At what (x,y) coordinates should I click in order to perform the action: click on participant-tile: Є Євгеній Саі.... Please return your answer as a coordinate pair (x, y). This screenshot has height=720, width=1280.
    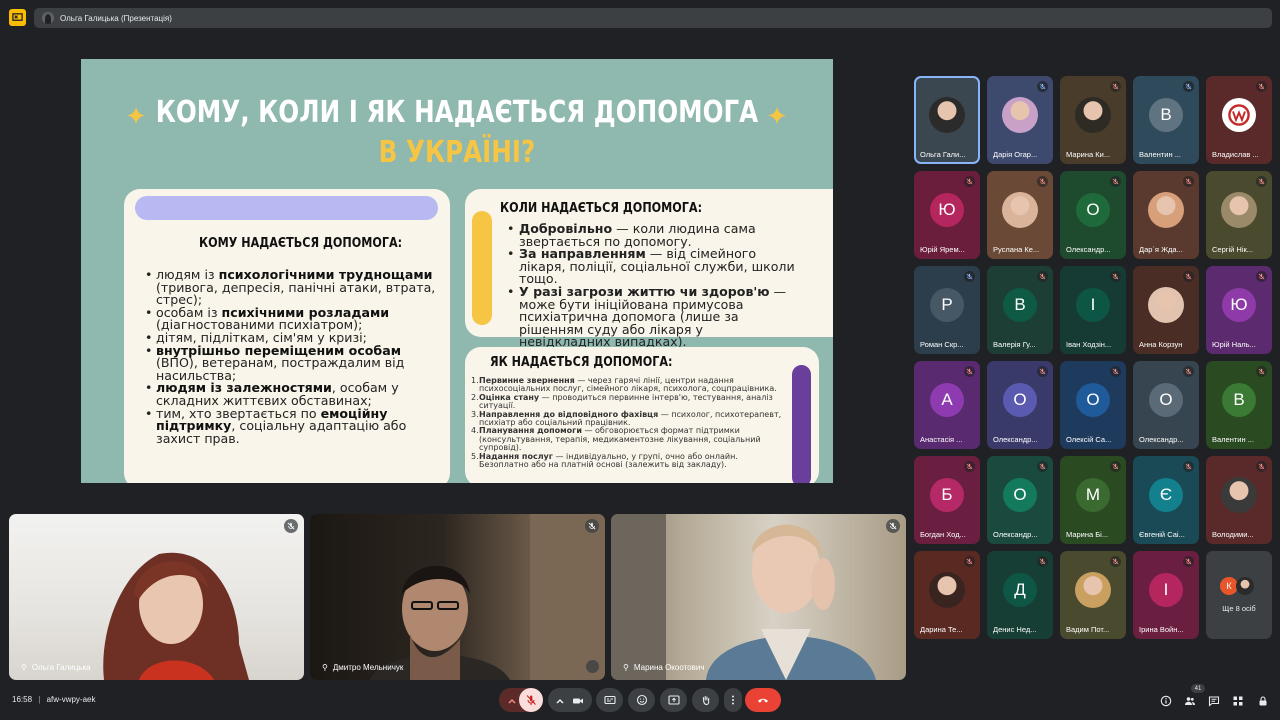
    Looking at the image, I should click on (1166, 500).